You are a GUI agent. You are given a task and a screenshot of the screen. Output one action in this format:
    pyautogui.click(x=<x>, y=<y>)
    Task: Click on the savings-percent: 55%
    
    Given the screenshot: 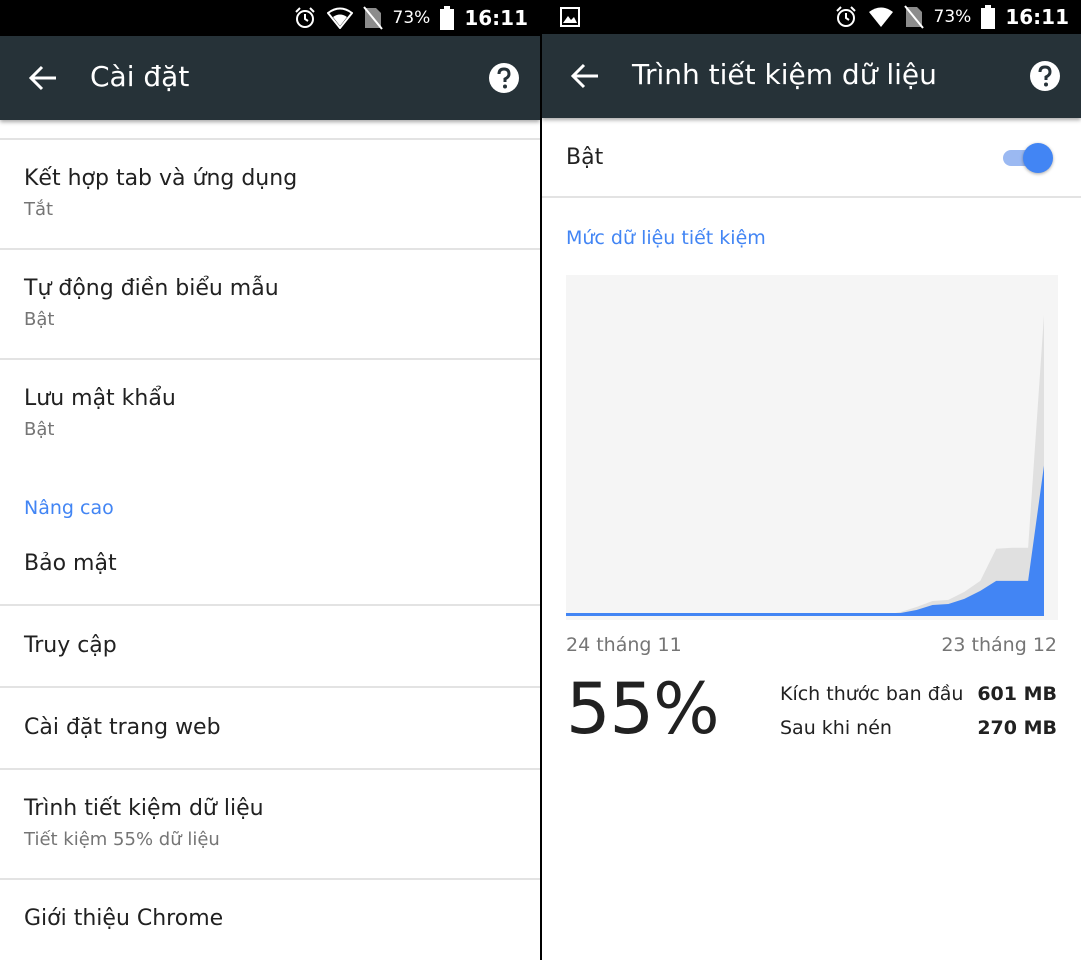 What is the action you would take?
    pyautogui.click(x=643, y=709)
    